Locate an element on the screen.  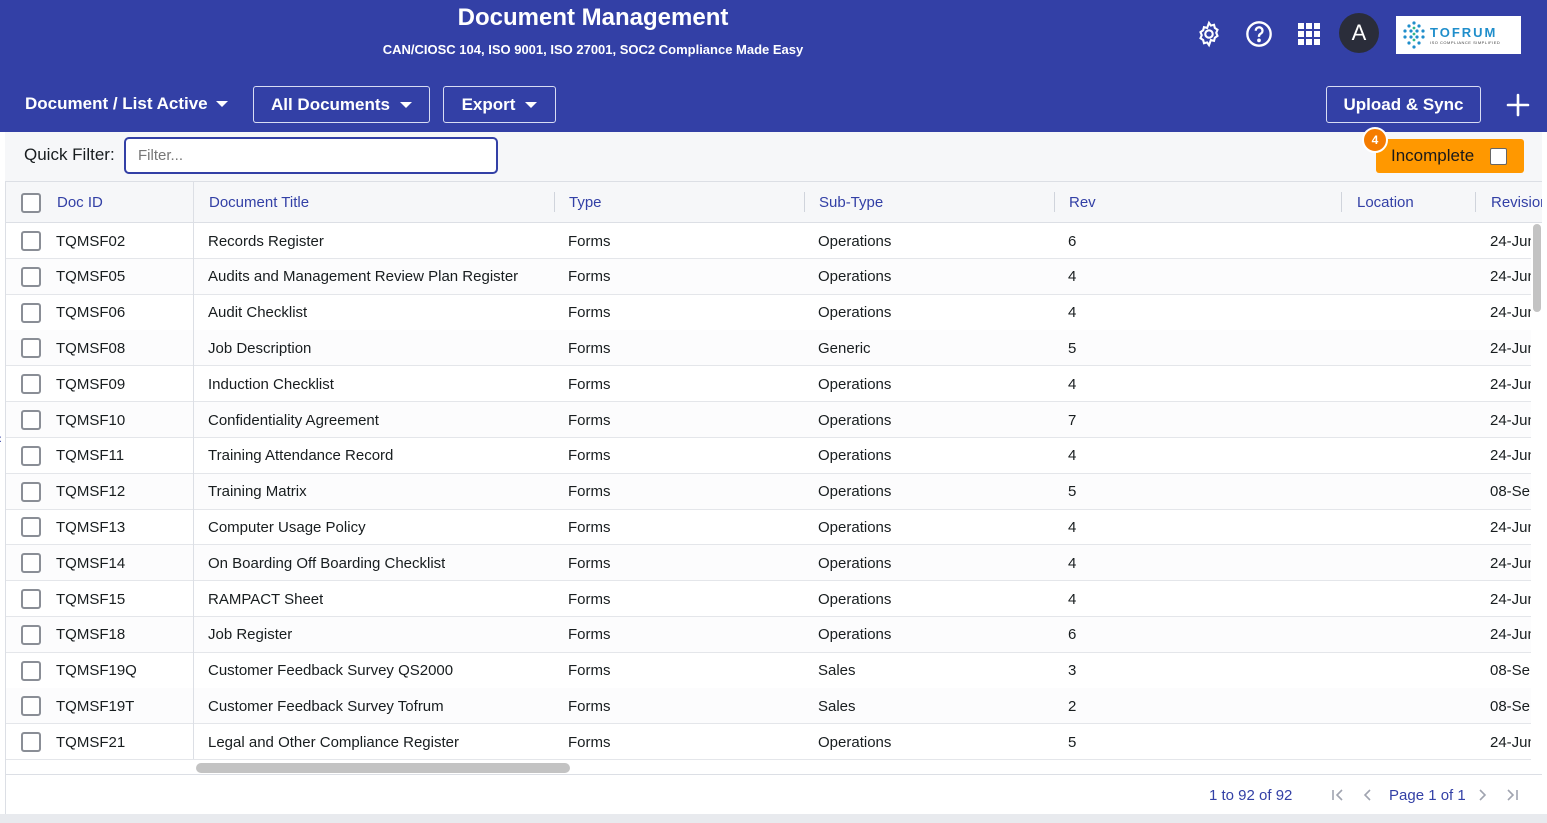
upload-sync-button: Upload & Sync is located at coordinates (1403, 104).